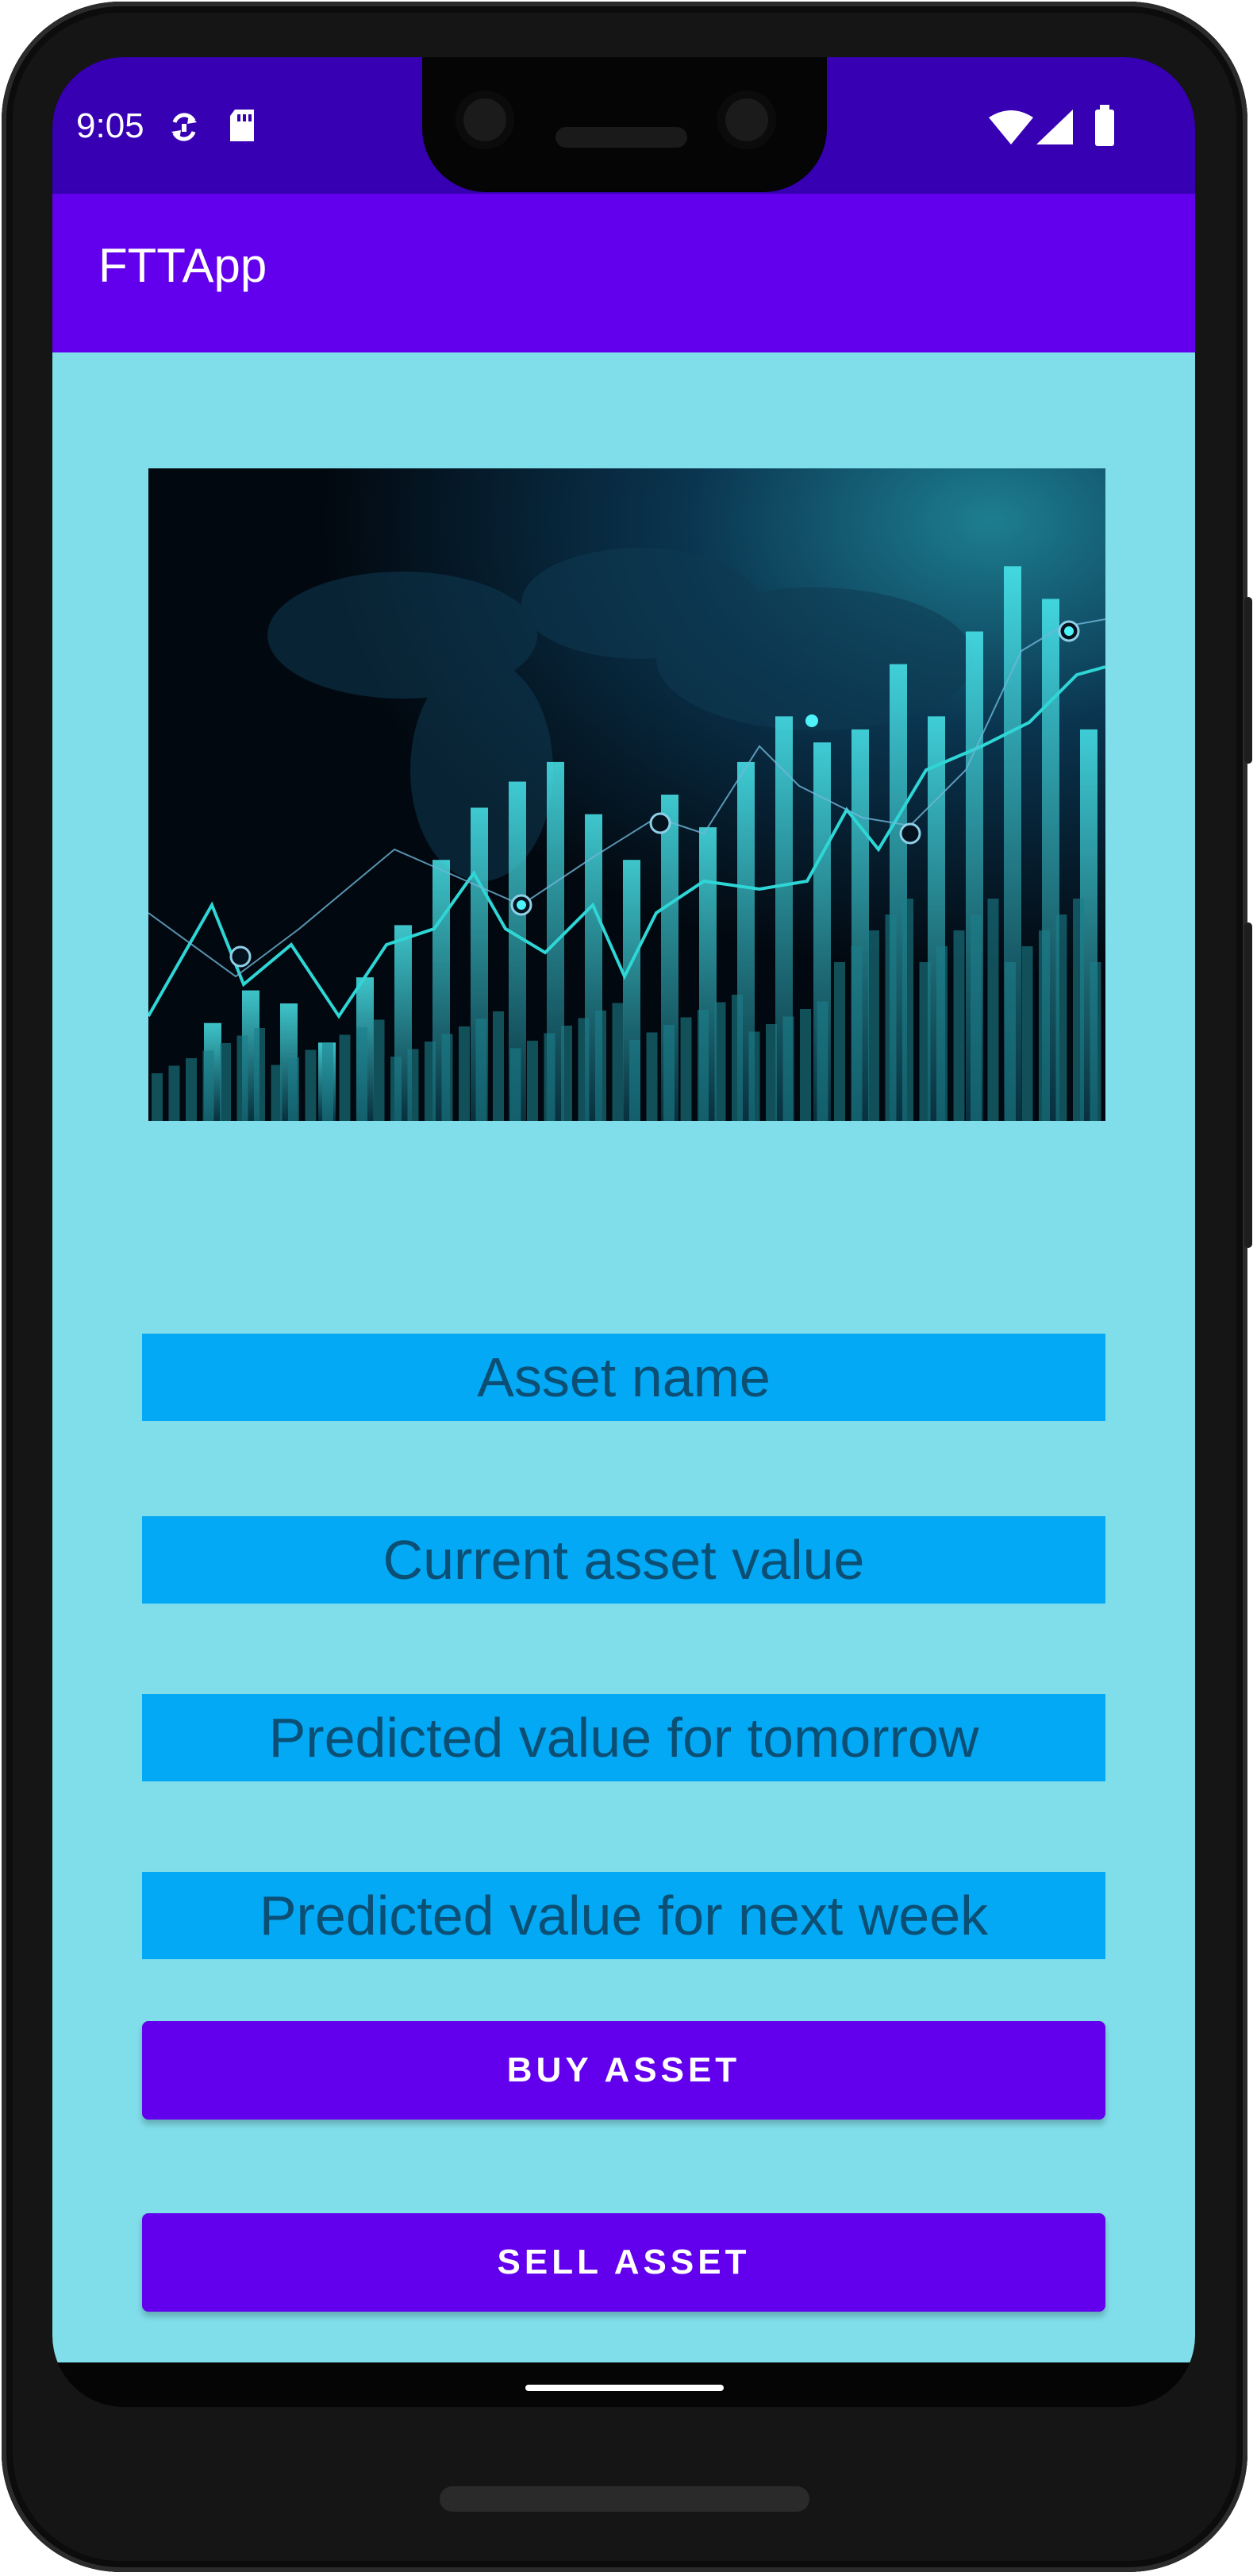 The width and height of the screenshot is (1257, 2576). Describe the element at coordinates (624, 2388) in the screenshot. I see `home-gesture-pill` at that location.